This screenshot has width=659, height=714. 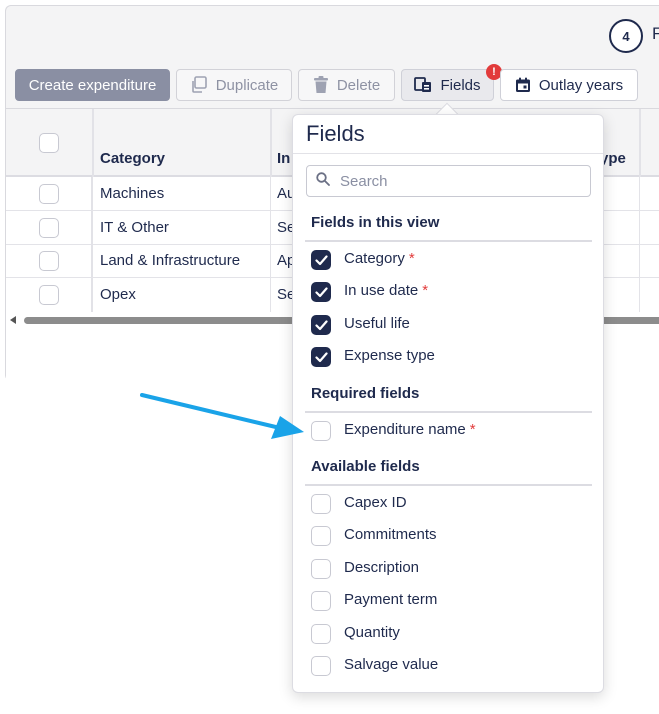 I want to click on step-label: F, so click(x=655, y=33).